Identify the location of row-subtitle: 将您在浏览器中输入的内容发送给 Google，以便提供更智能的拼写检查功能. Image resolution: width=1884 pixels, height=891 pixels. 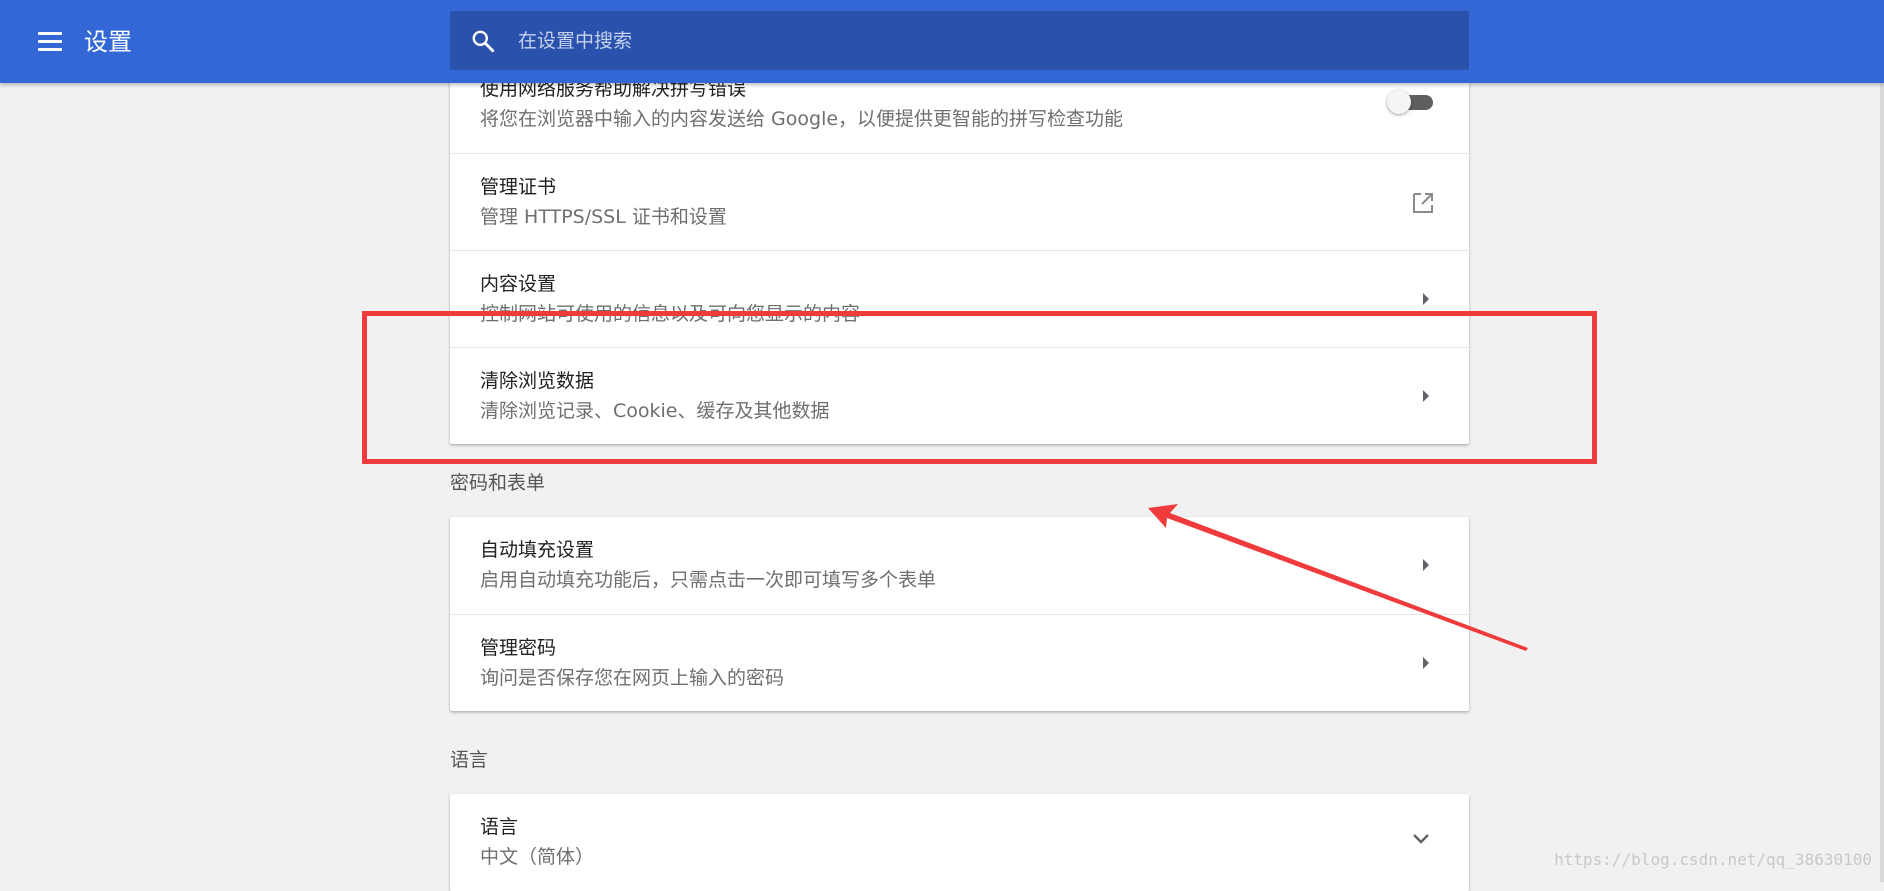
(802, 119).